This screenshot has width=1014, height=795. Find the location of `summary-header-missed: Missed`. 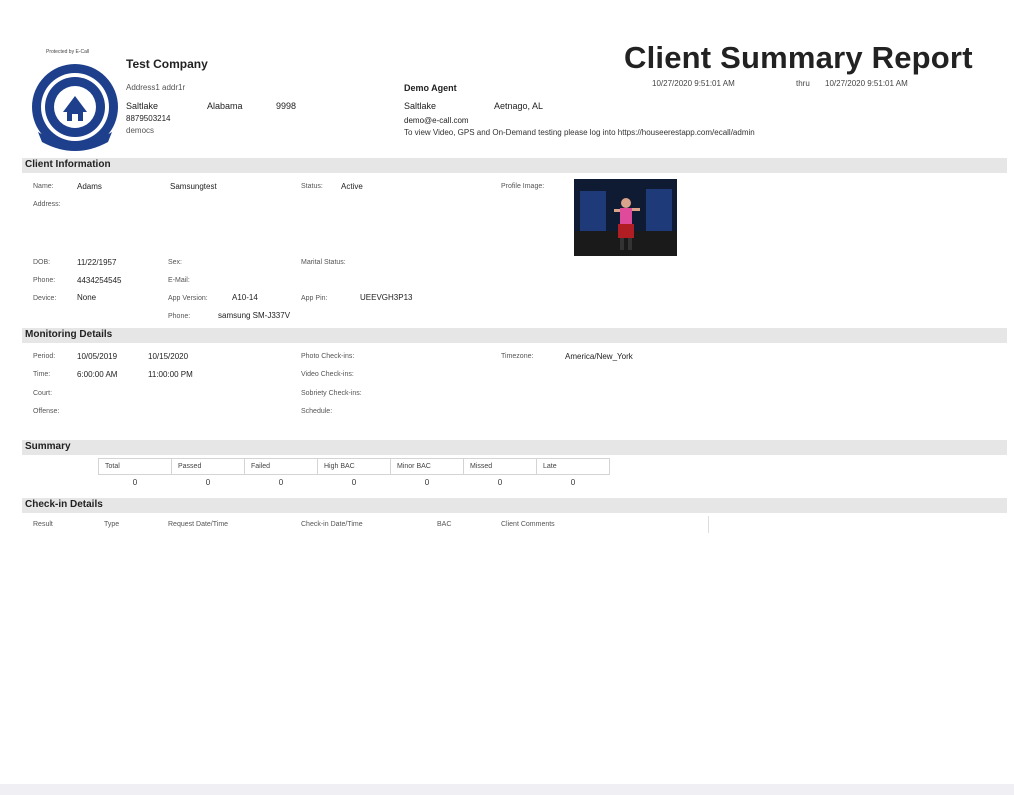

summary-header-missed: Missed is located at coordinates (500, 466).